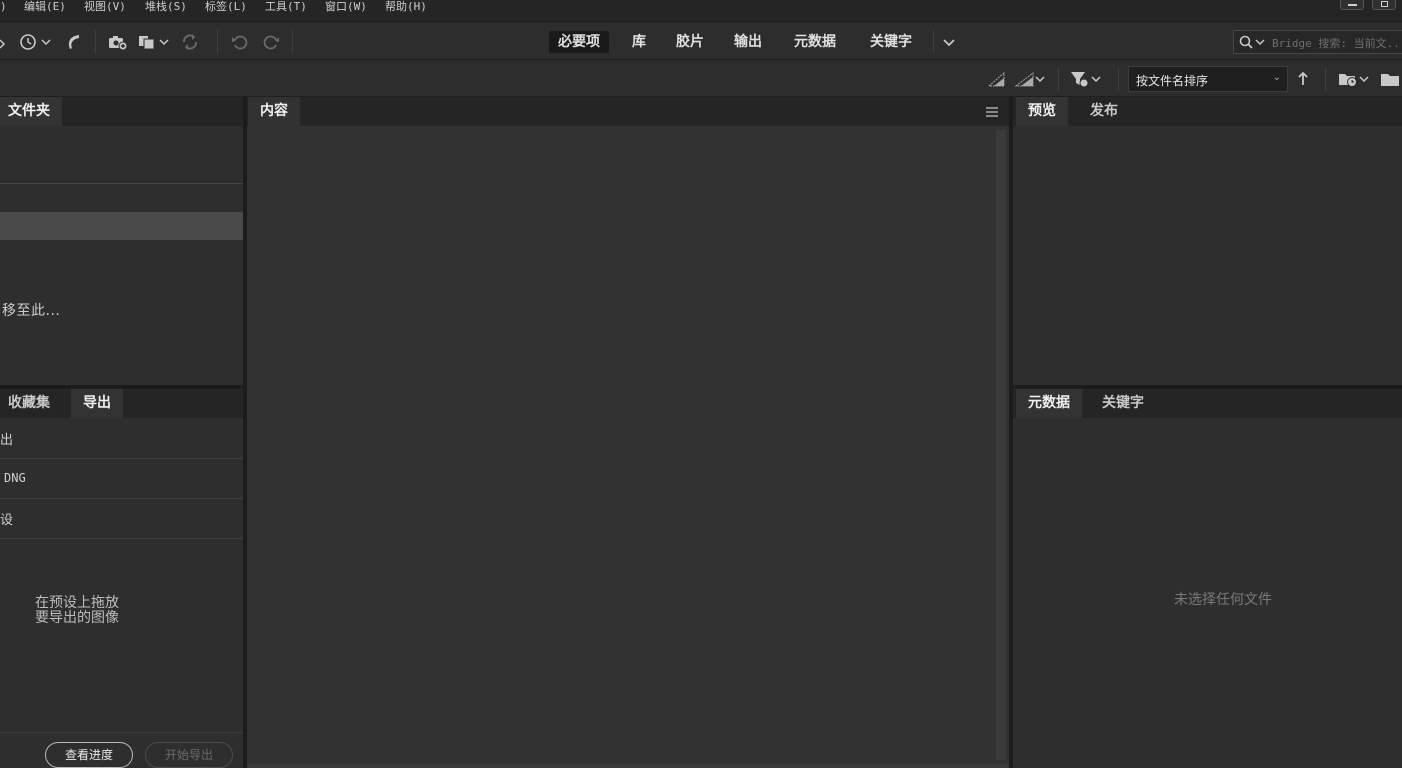 The width and height of the screenshot is (1402, 768). What do you see at coordinates (286, 7) in the screenshot?
I see `menu-tools: 工具(T)` at bounding box center [286, 7].